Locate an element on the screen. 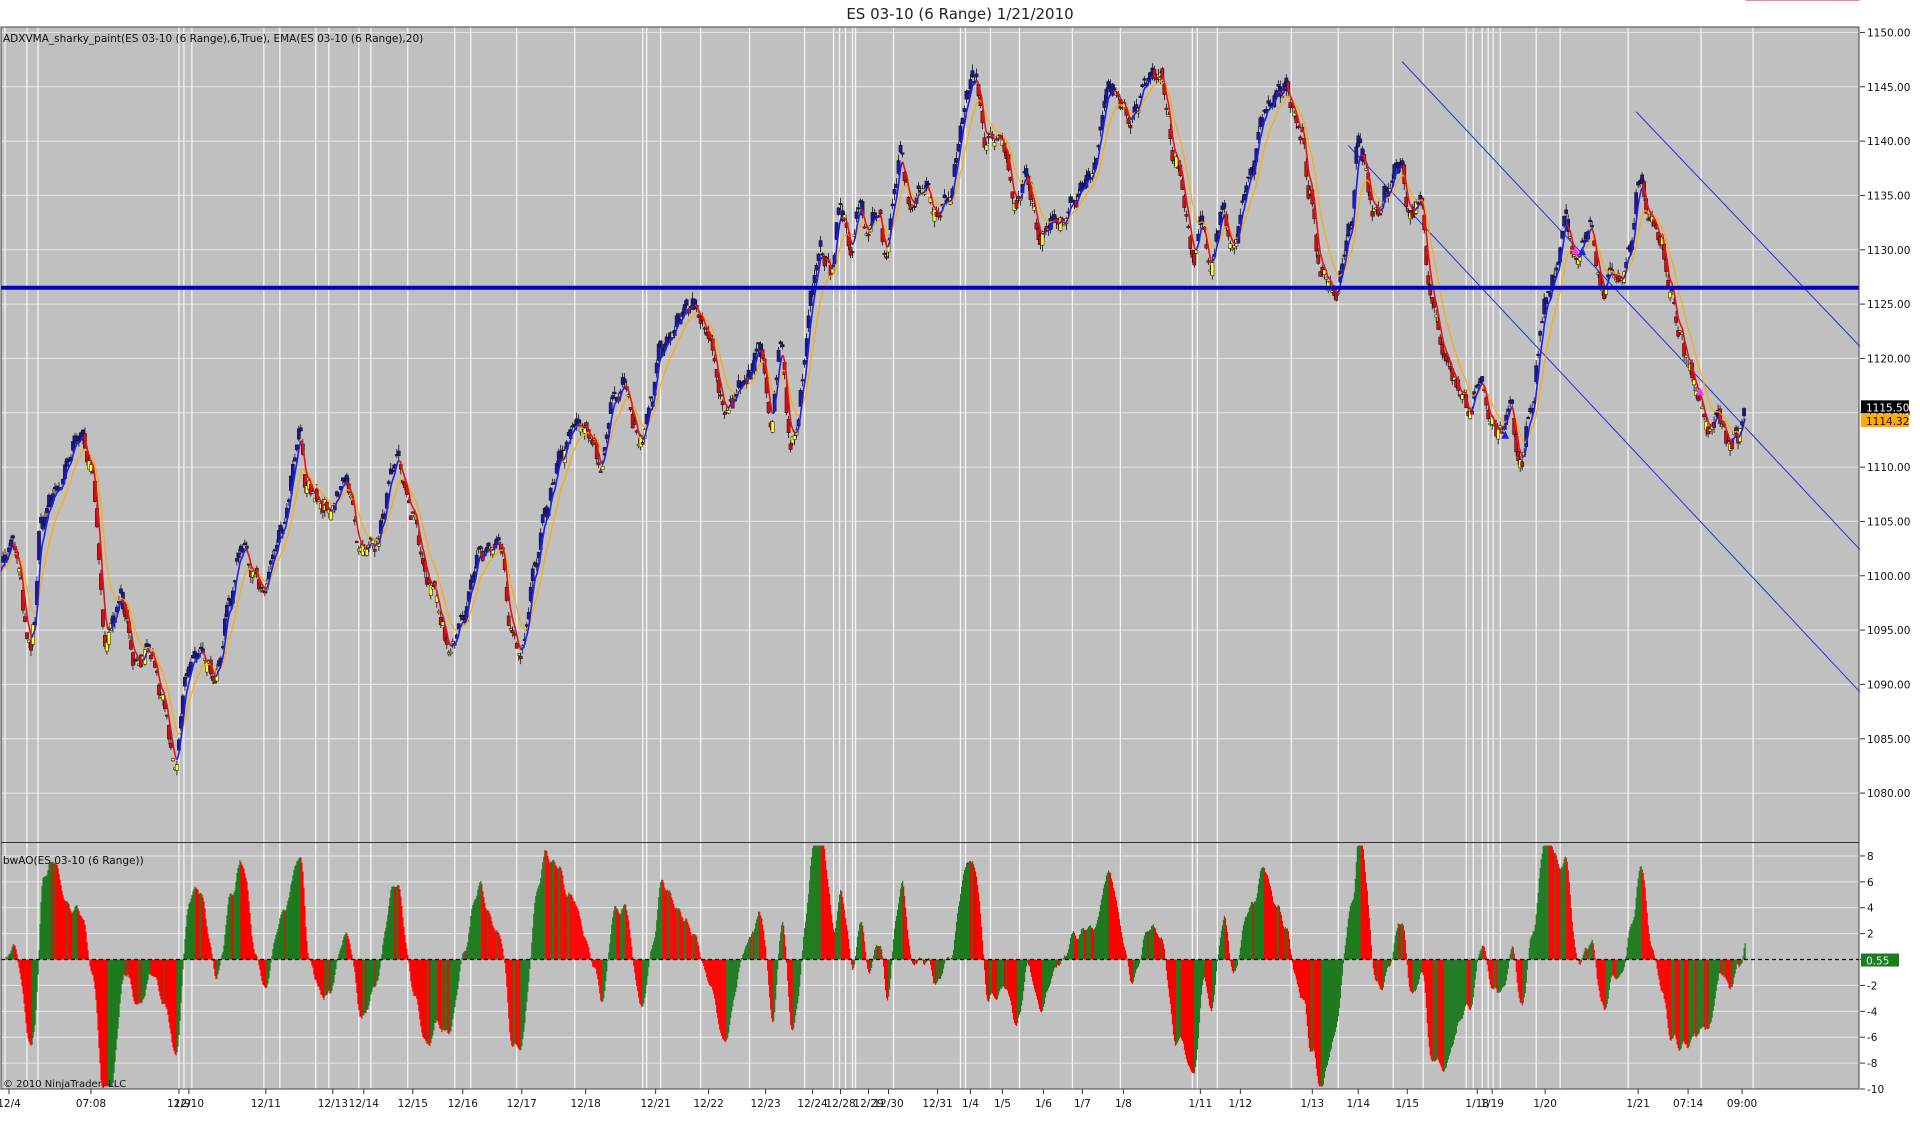 The height and width of the screenshot is (1138, 1920). y-tick-label: 1110.00 is located at coordinates (1888, 468).